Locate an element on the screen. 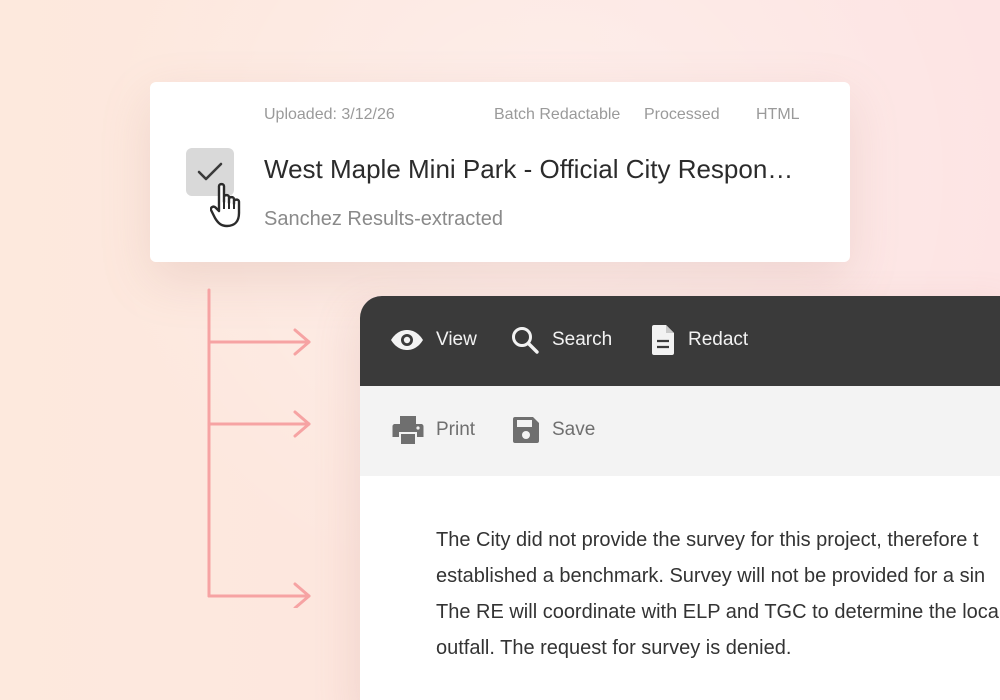  print-button: Print is located at coordinates (433, 430).